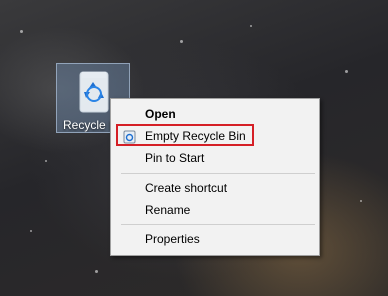 Image resolution: width=388 pixels, height=296 pixels. Describe the element at coordinates (175, 158) in the screenshot. I see `menu-item-label: Pin to Start` at that location.